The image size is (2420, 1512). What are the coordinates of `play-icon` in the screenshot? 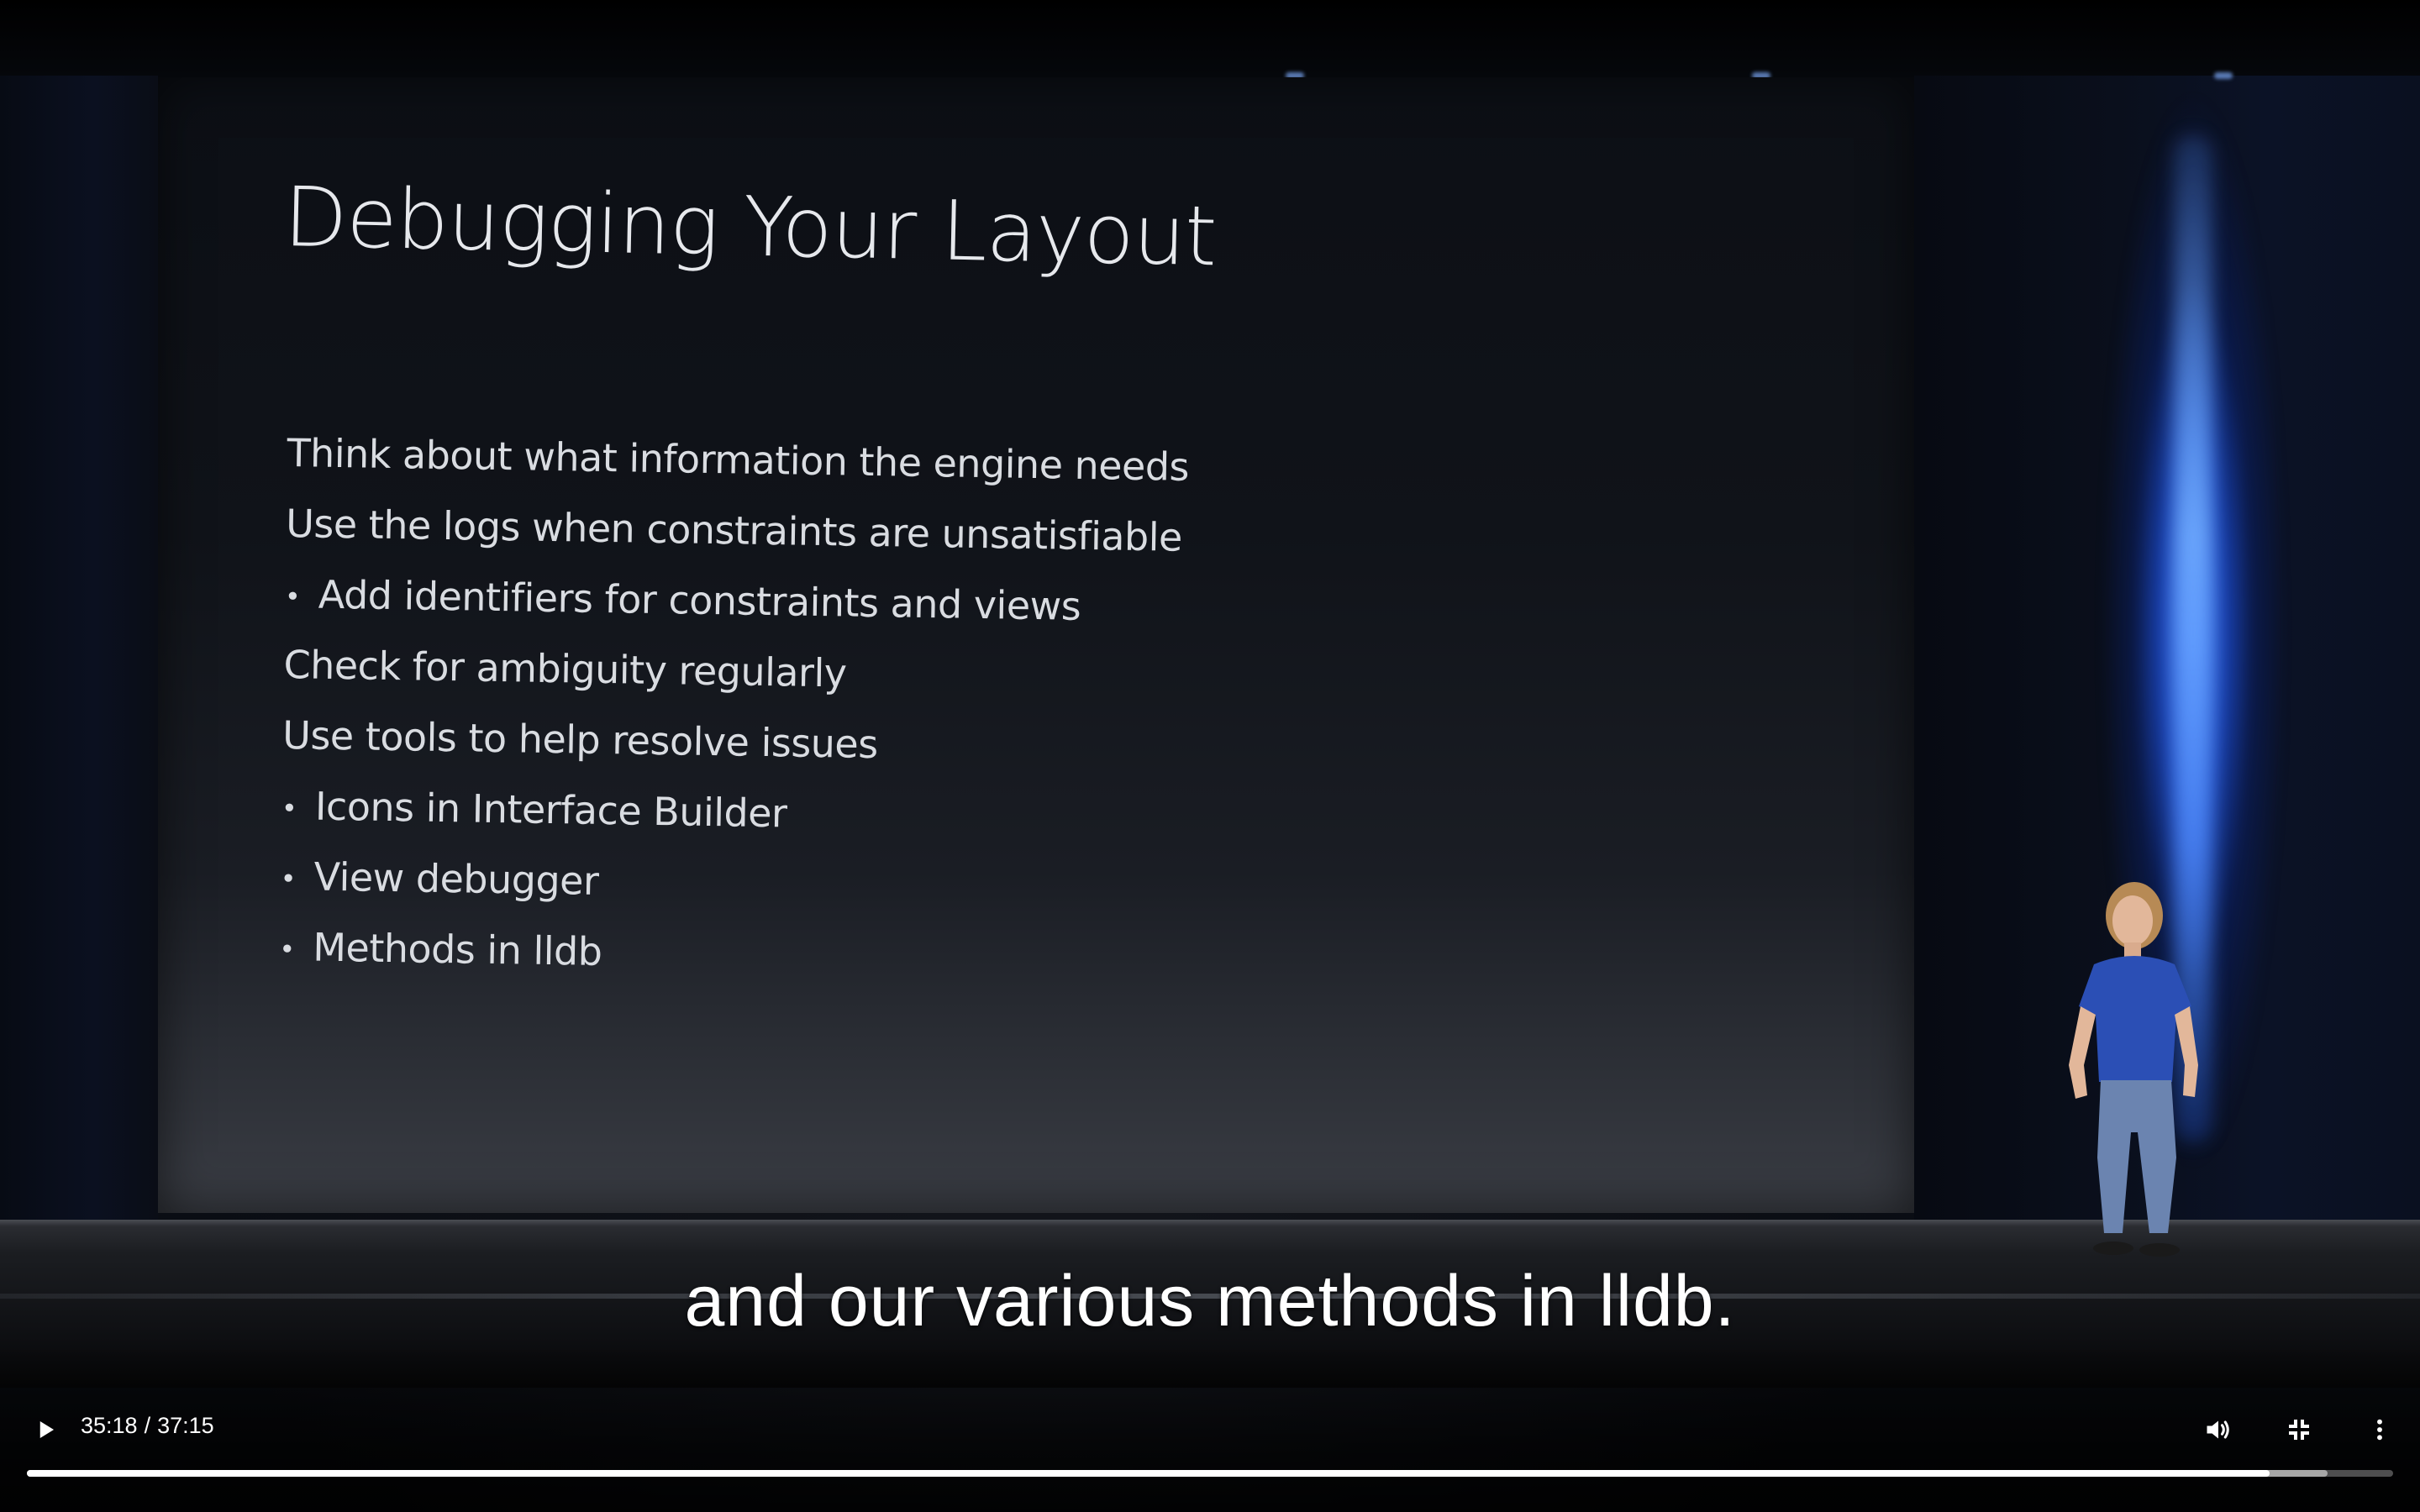 It's located at (46, 1429).